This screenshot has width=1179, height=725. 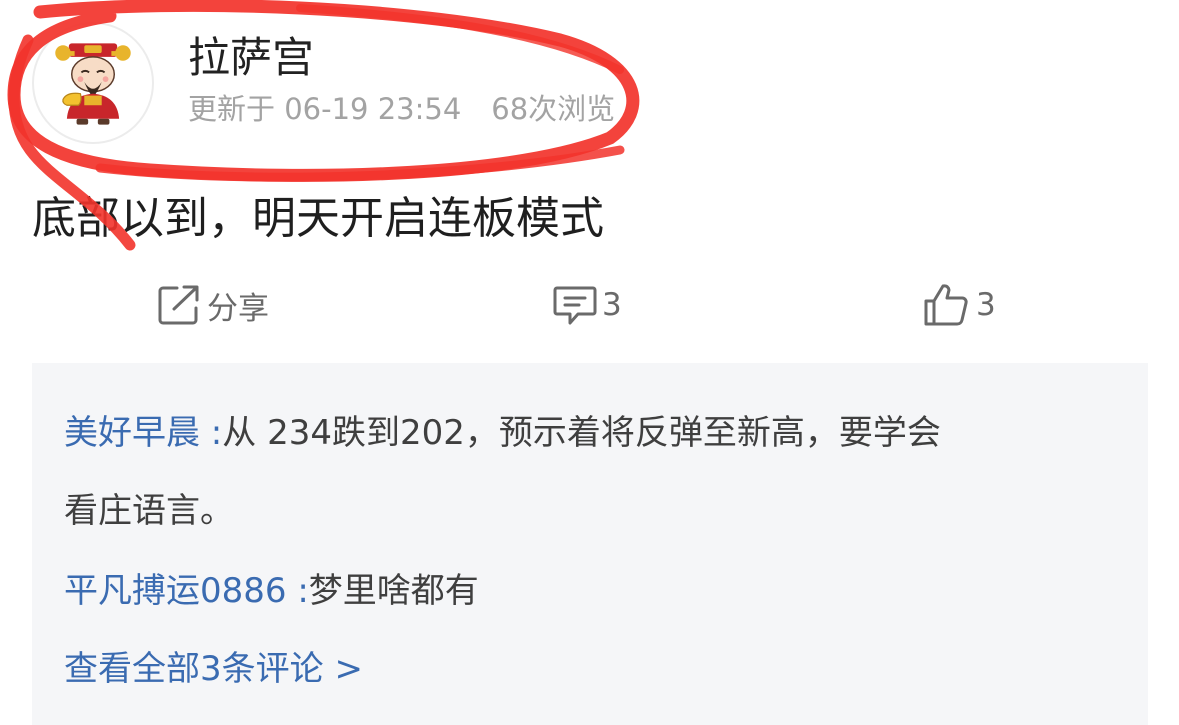 I want to click on share-icon, so click(x=178, y=305).